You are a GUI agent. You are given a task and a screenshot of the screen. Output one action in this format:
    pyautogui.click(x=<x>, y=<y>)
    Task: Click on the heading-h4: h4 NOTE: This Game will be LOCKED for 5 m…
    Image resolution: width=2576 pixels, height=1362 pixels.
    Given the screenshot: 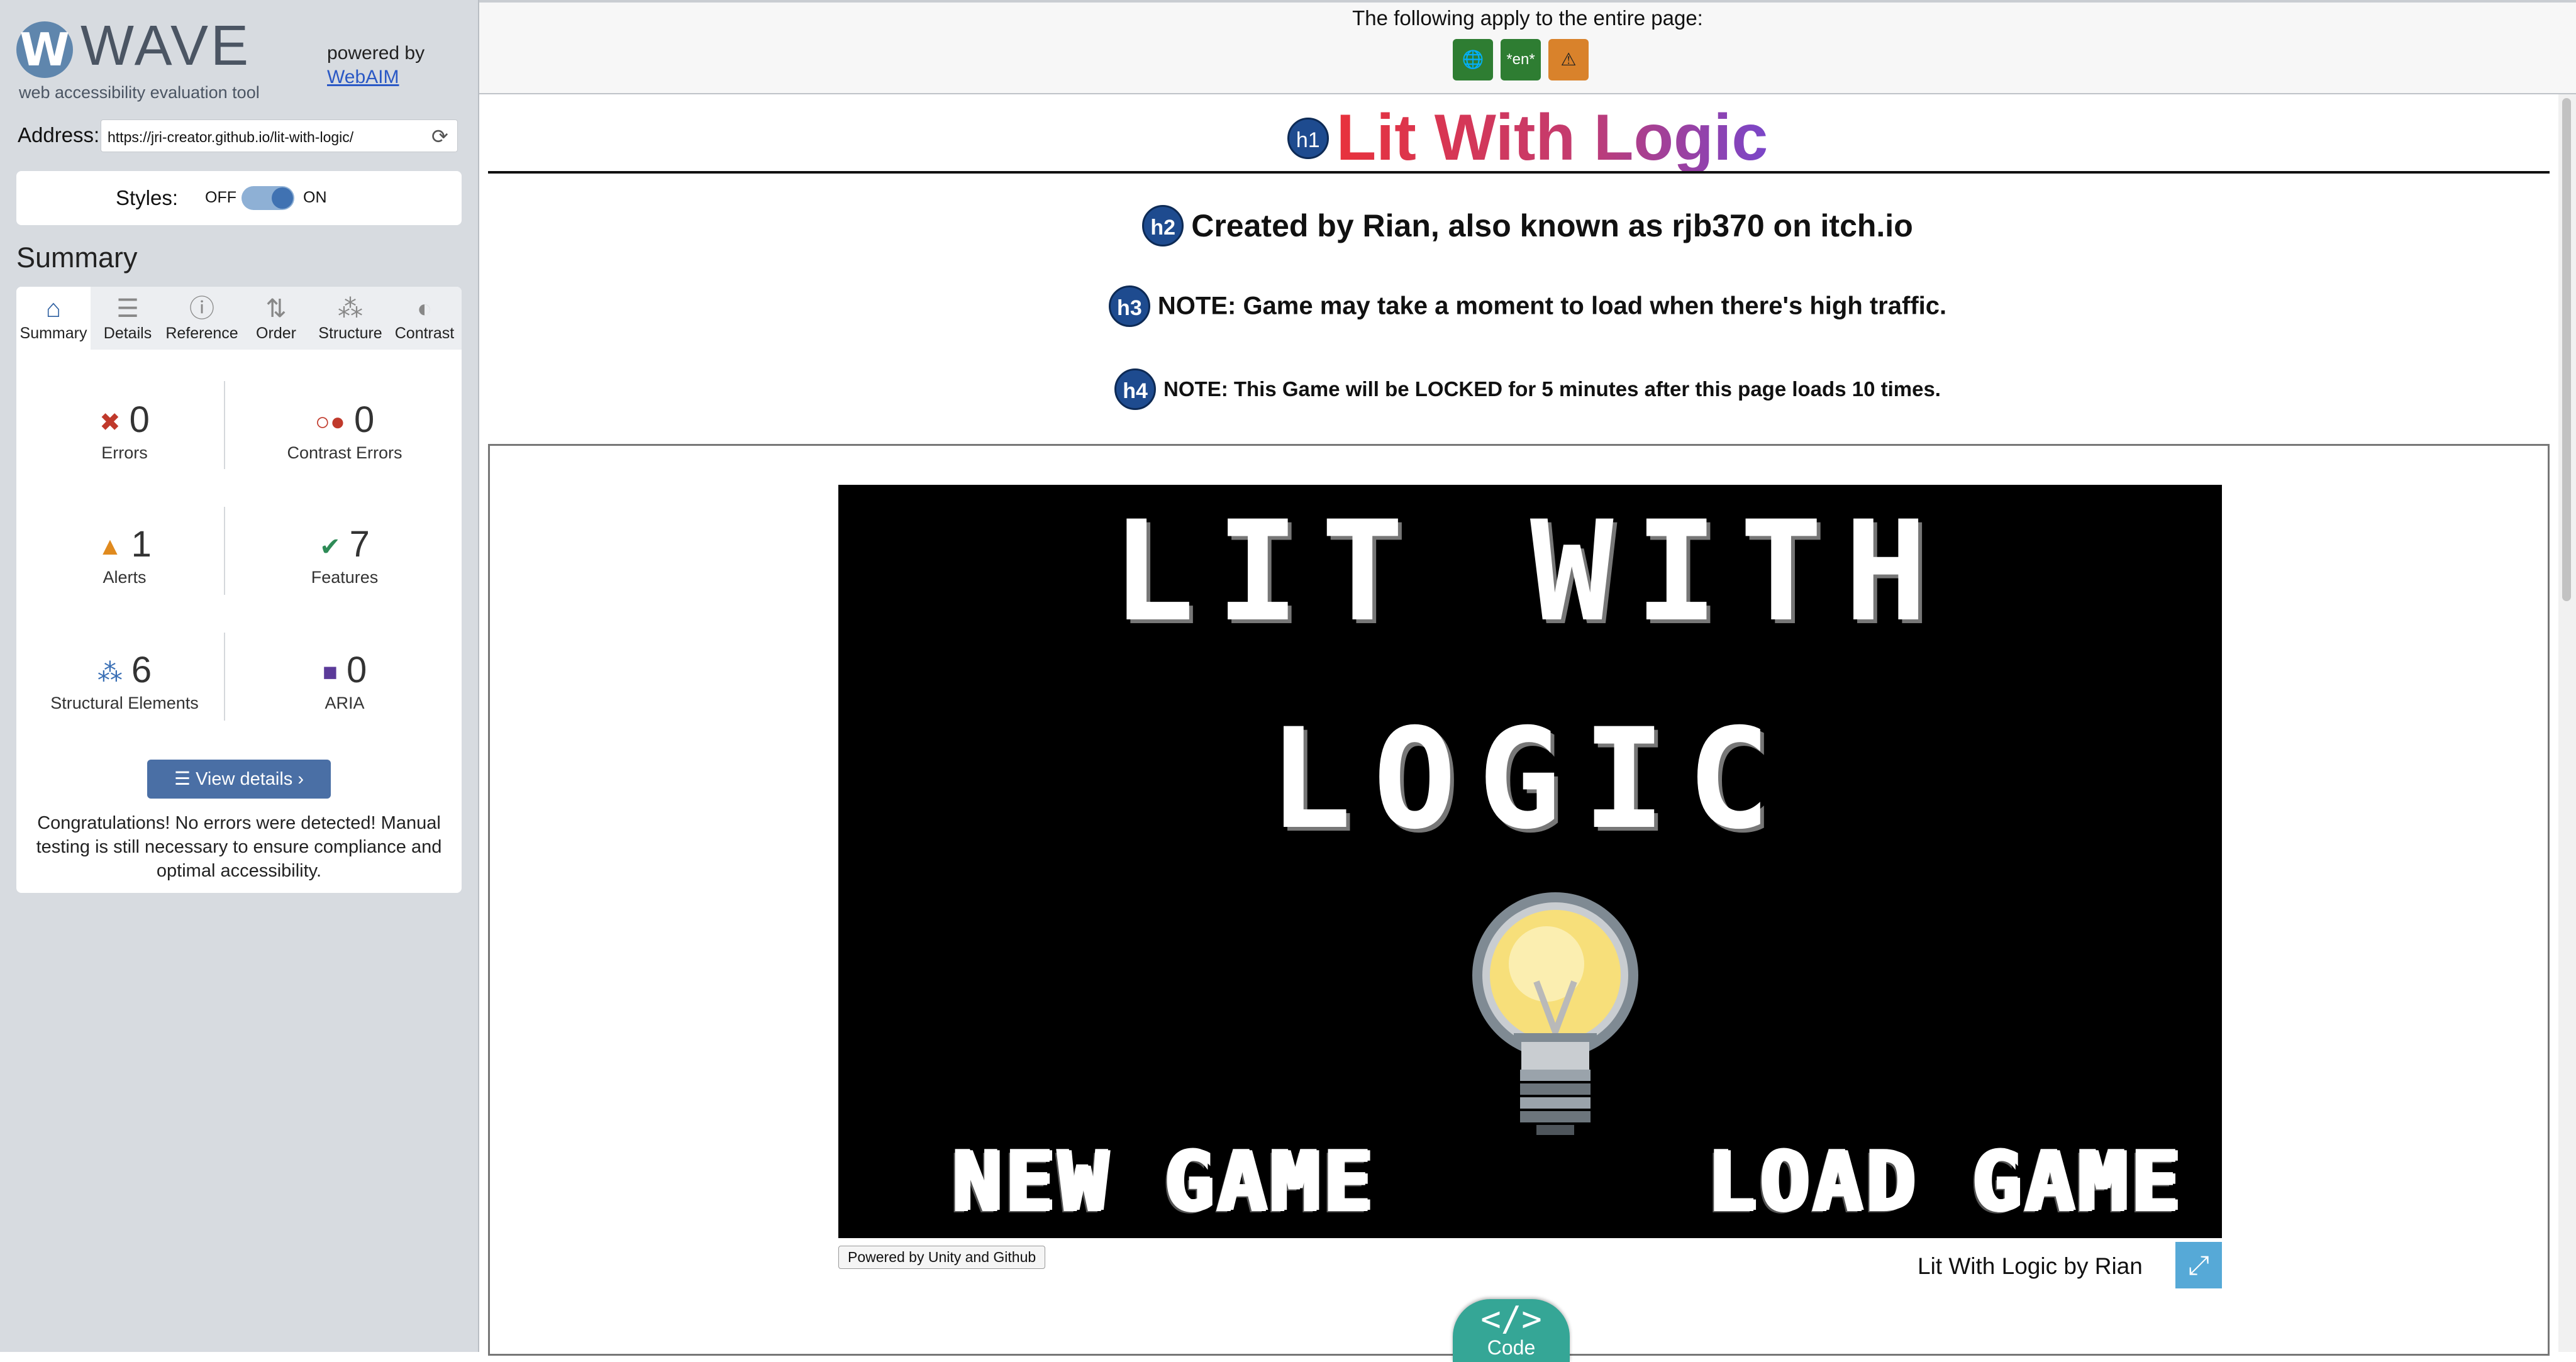 What is the action you would take?
    pyautogui.click(x=1527, y=389)
    